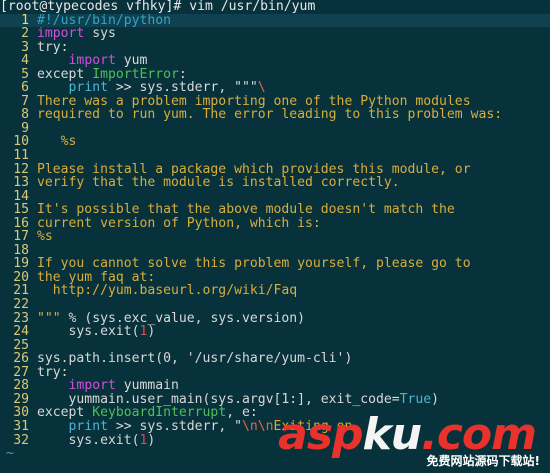 The width and height of the screenshot is (550, 473). What do you see at coordinates (21, 210) in the screenshot?
I see `line-number: 15` at bounding box center [21, 210].